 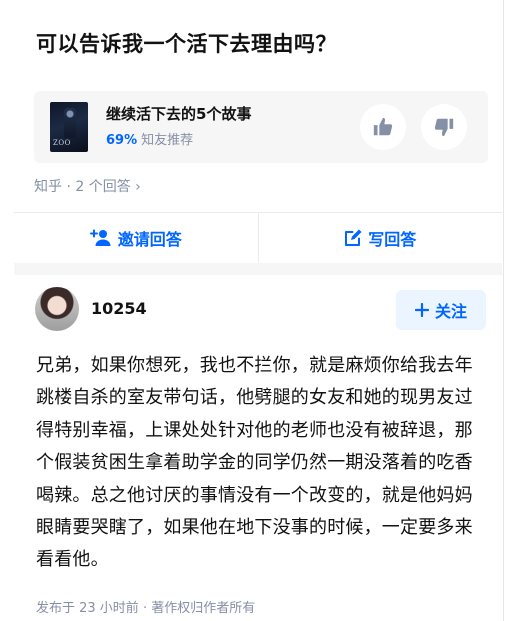 I want to click on thumbs-down-icon, so click(x=444, y=127).